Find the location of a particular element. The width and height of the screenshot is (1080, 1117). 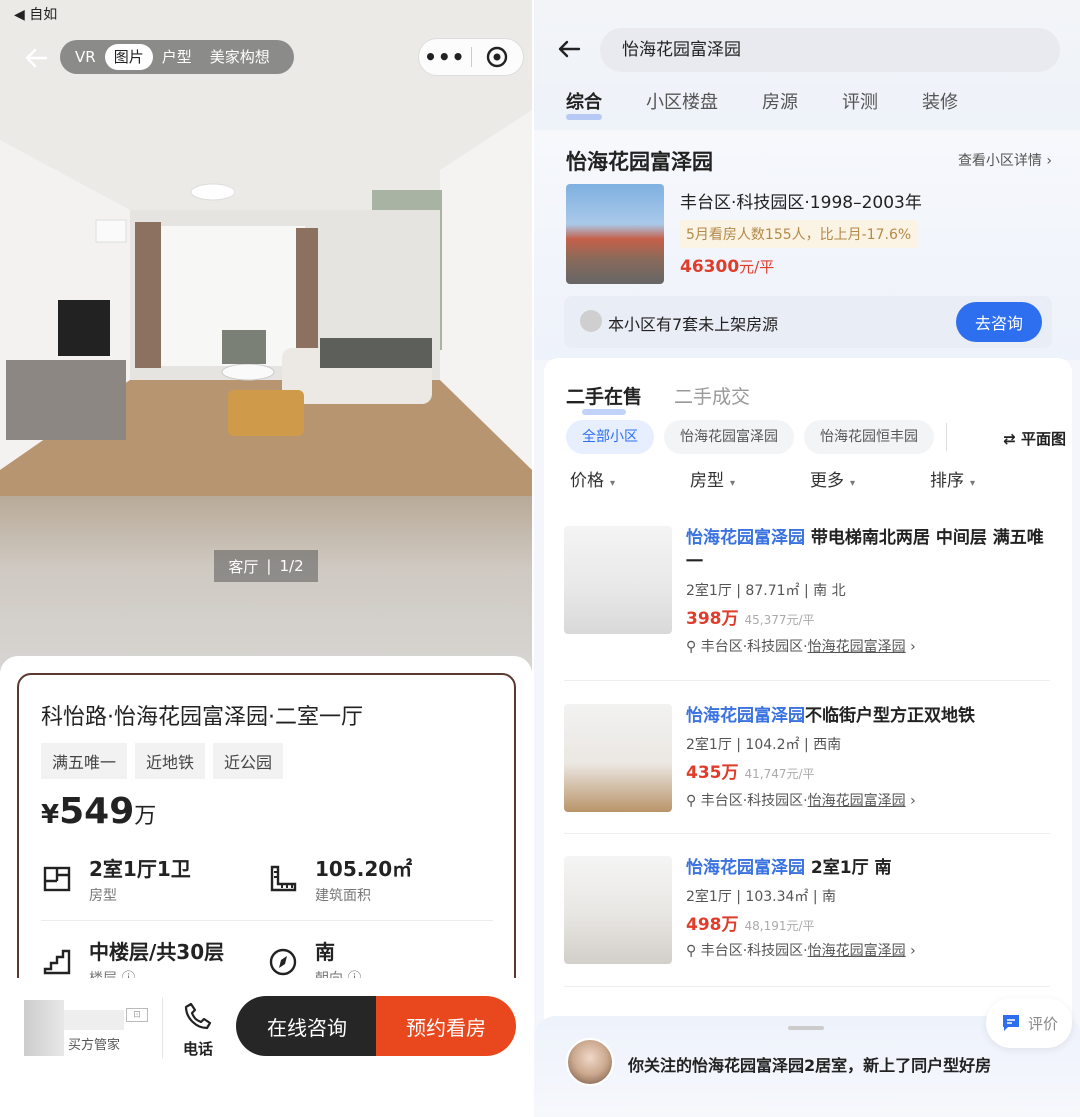

tab-sold: 二手成交 is located at coordinates (712, 395).